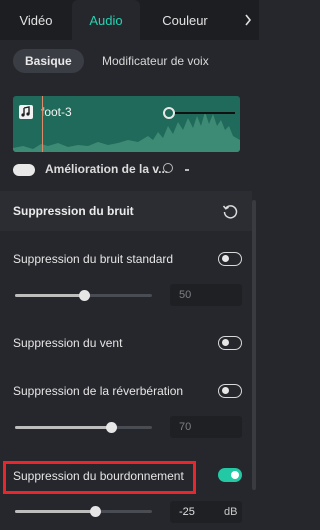 Image resolution: width=320 pixels, height=530 pixels. I want to click on playhead, so click(42, 124).